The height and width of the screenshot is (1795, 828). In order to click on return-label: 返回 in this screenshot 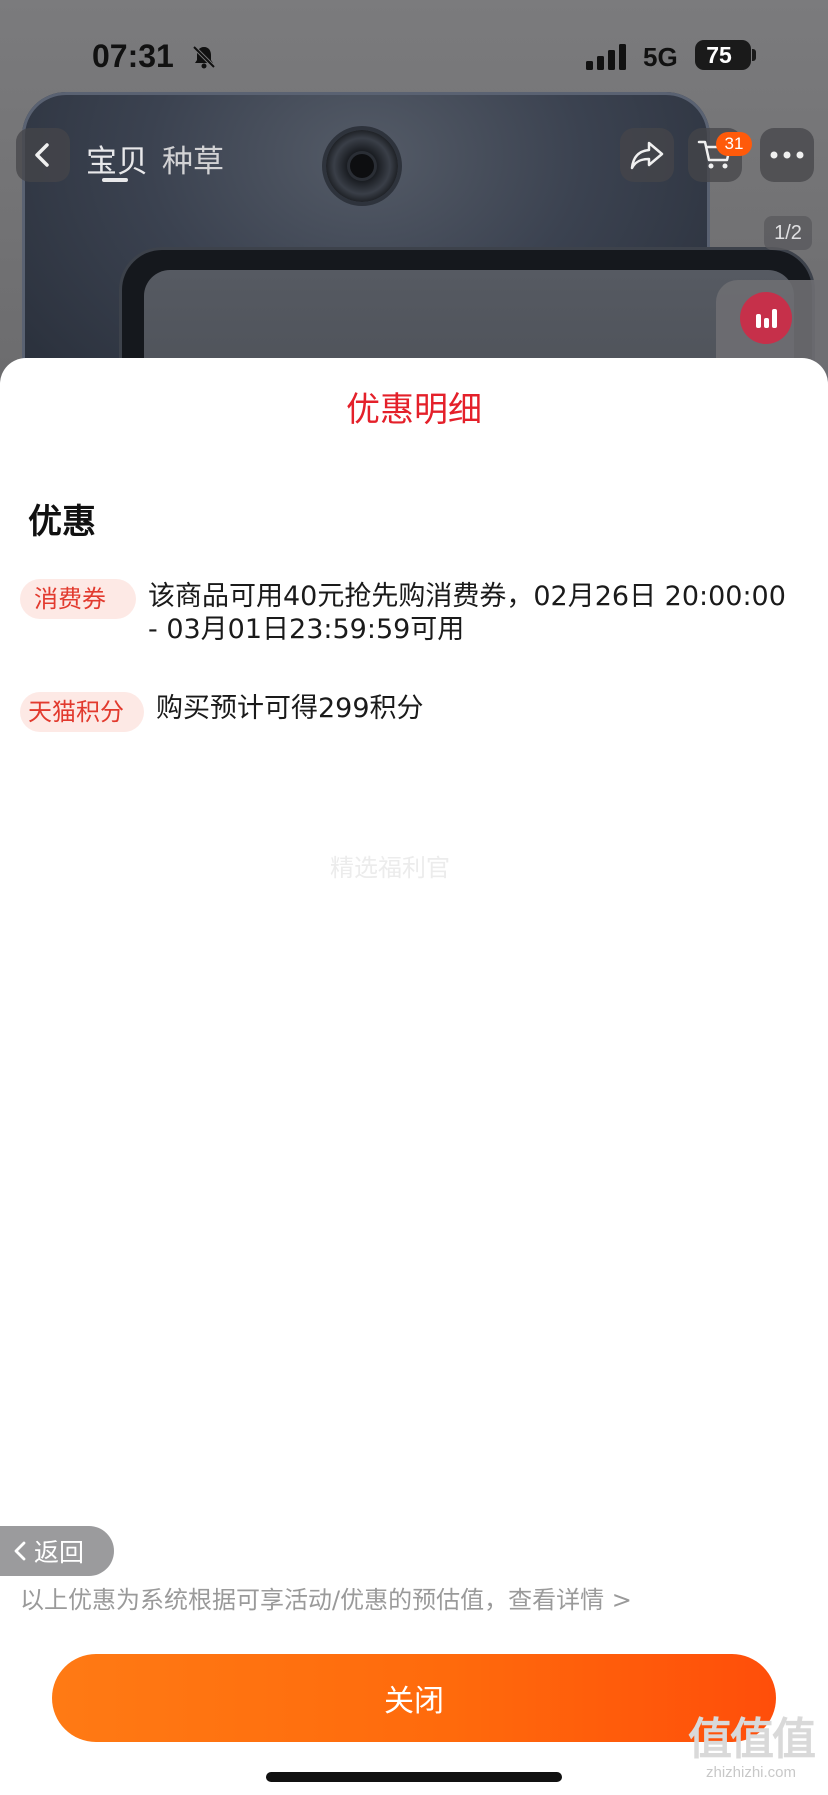, I will do `click(59, 1552)`.